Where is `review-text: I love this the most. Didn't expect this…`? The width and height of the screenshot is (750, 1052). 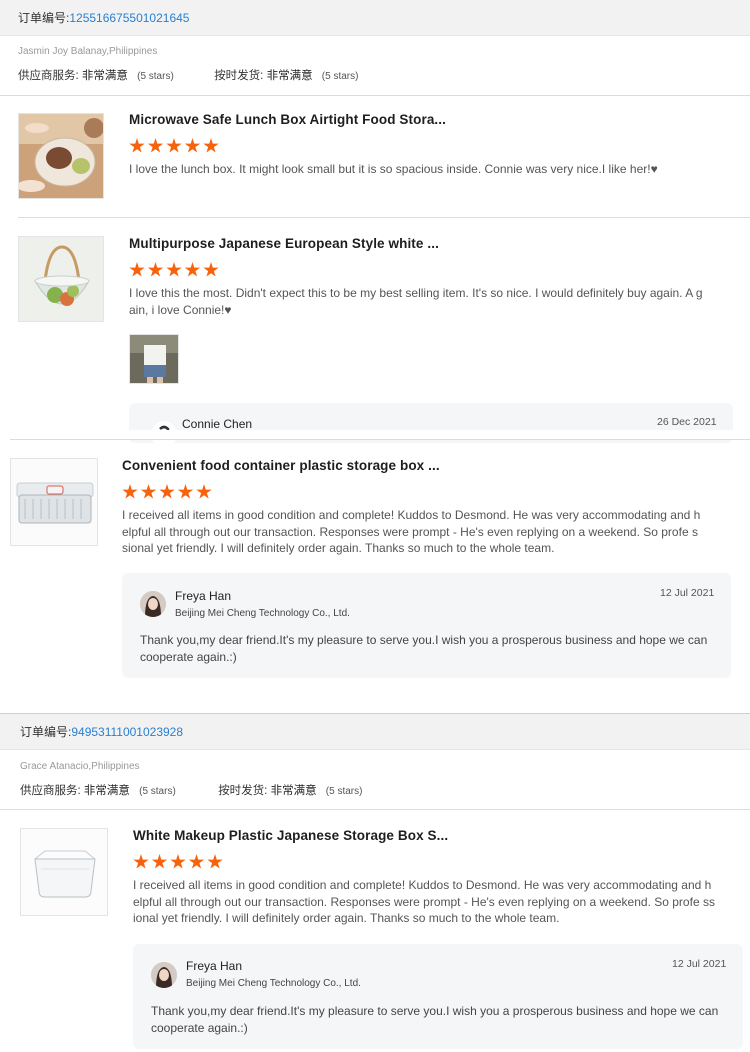
review-text: I love this the most. Didn't expect this… is located at coordinates (416, 301).